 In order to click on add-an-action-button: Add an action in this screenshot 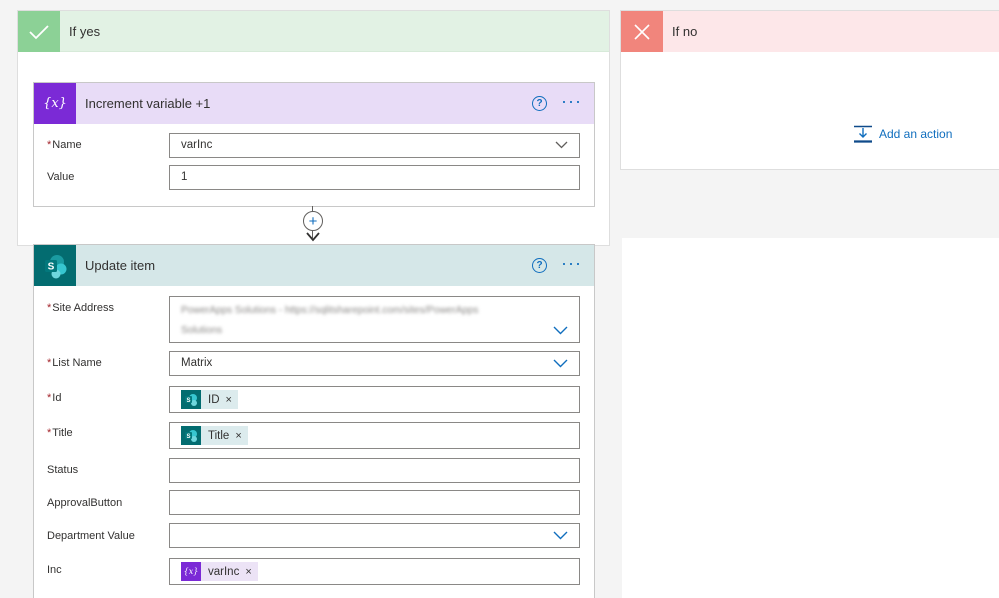, I will do `click(902, 134)`.